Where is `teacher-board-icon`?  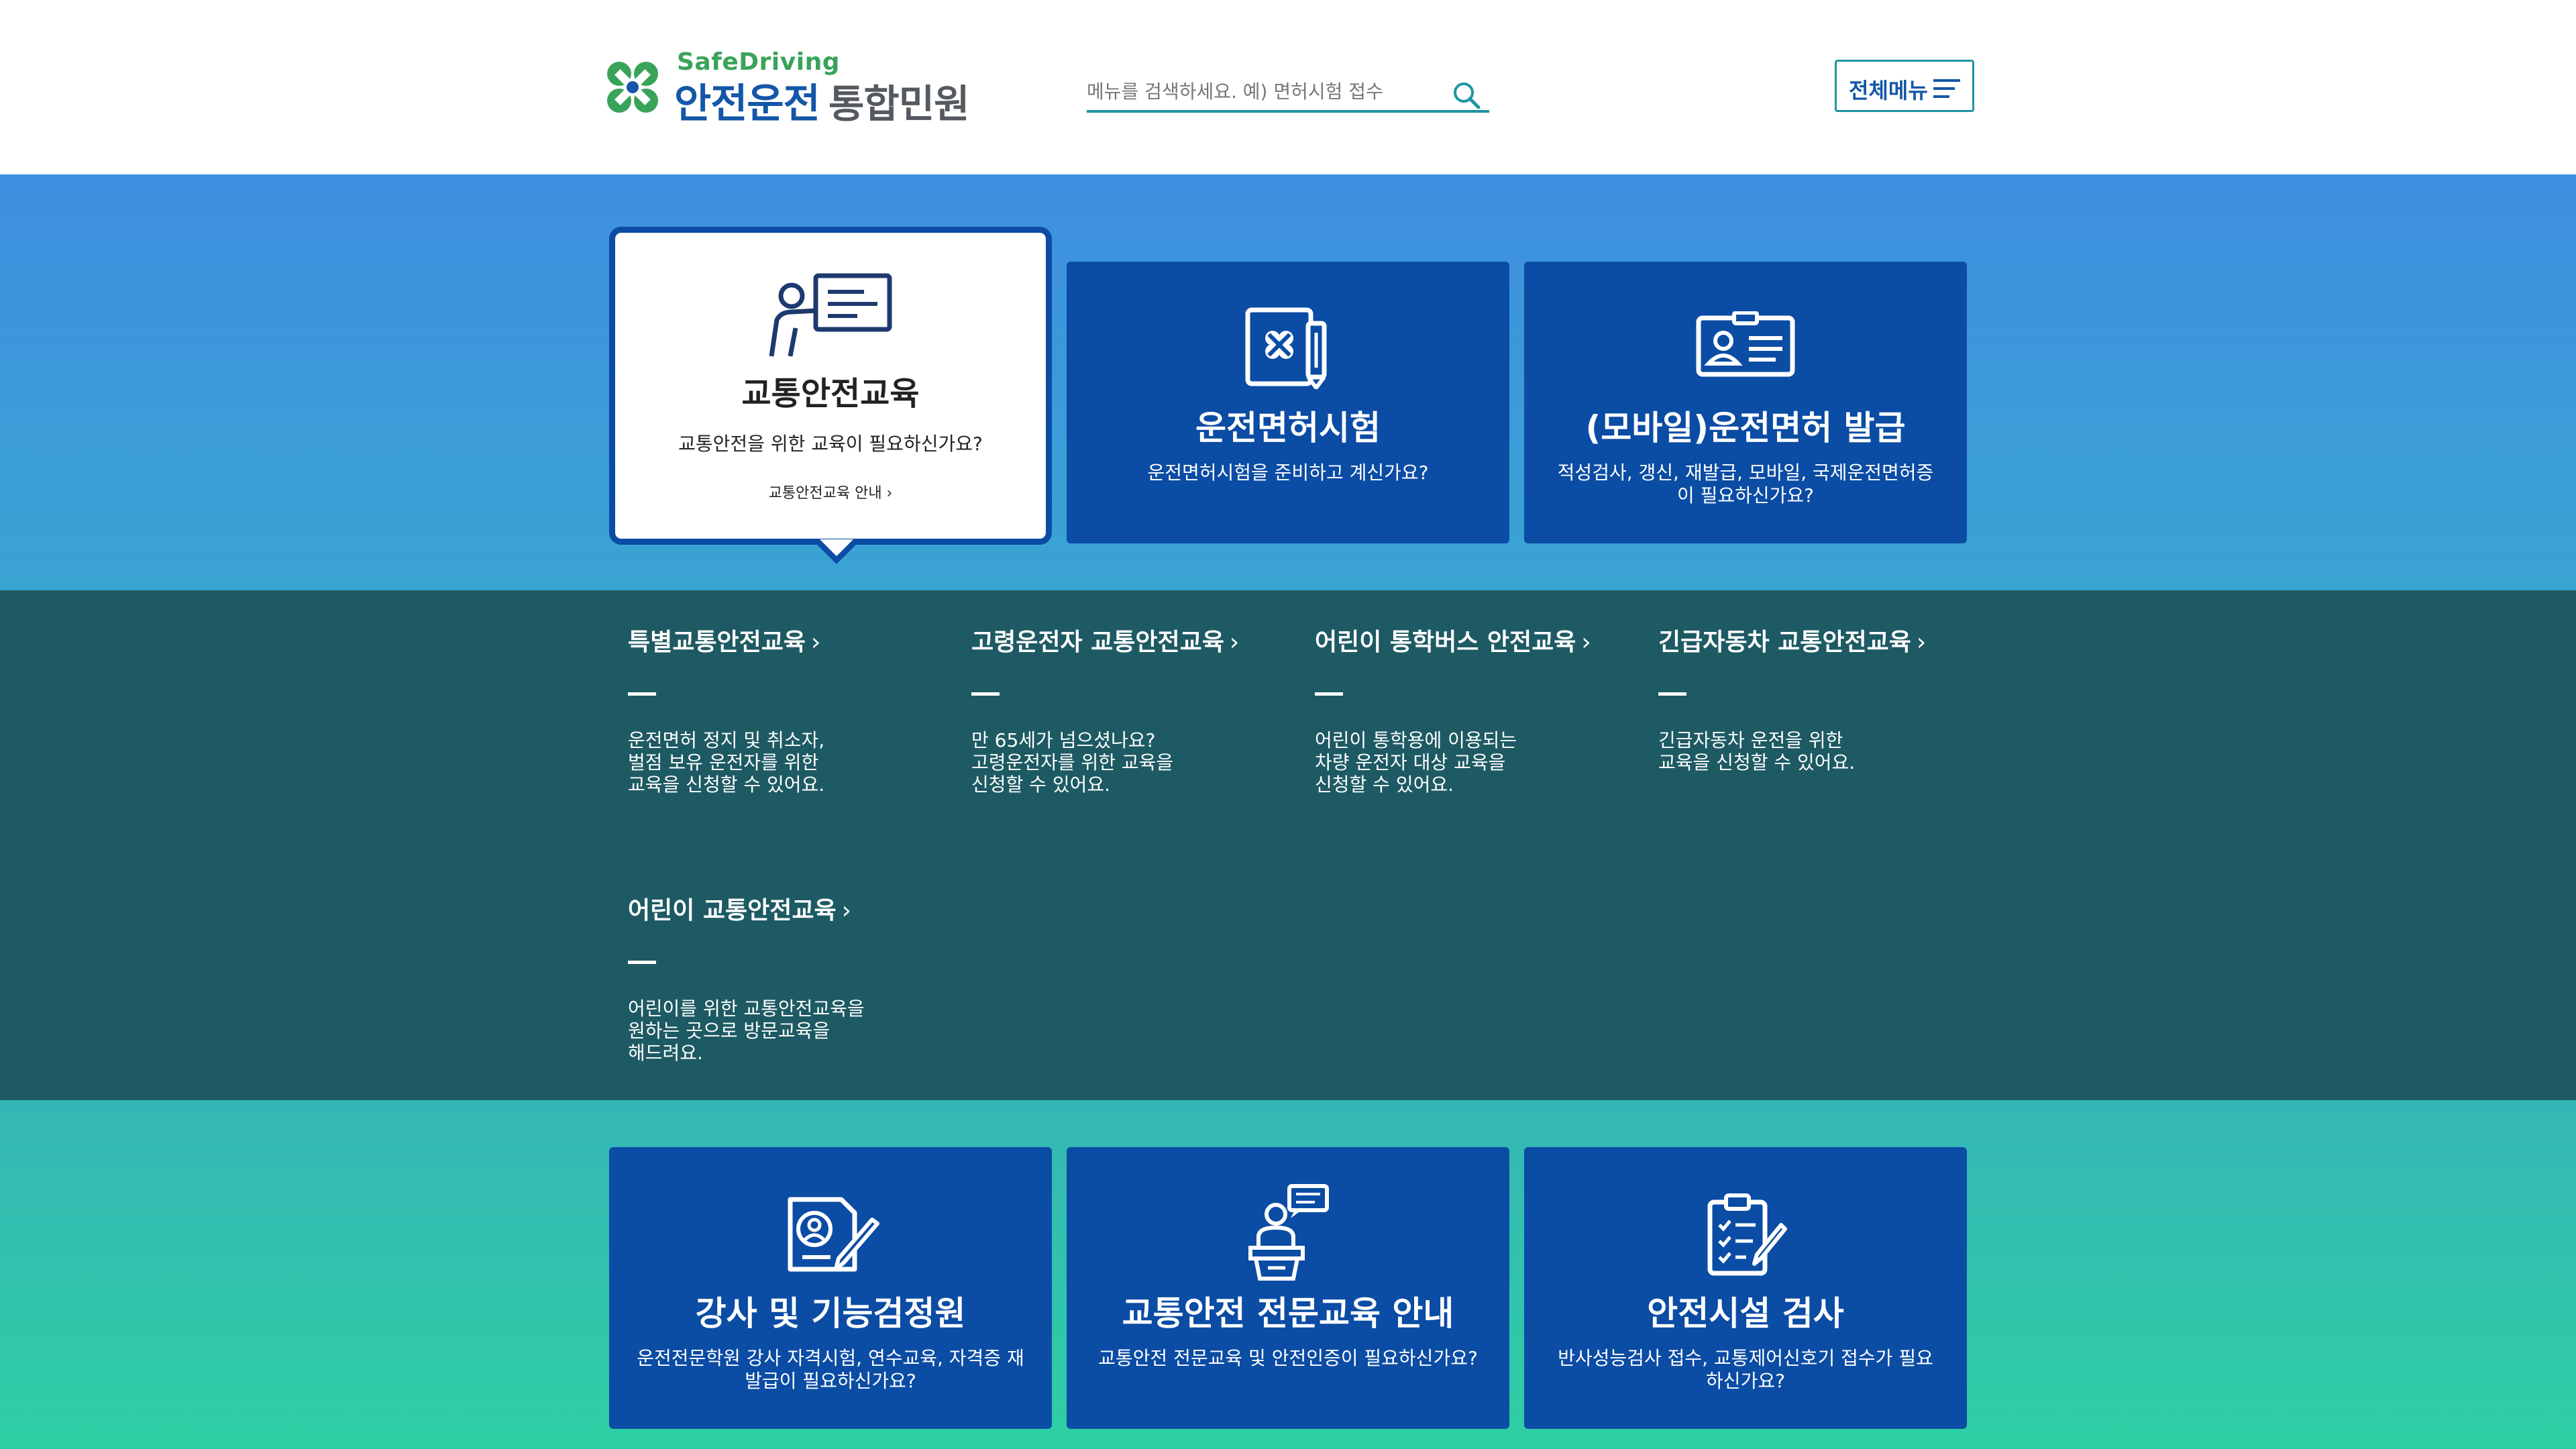 teacher-board-icon is located at coordinates (830, 315).